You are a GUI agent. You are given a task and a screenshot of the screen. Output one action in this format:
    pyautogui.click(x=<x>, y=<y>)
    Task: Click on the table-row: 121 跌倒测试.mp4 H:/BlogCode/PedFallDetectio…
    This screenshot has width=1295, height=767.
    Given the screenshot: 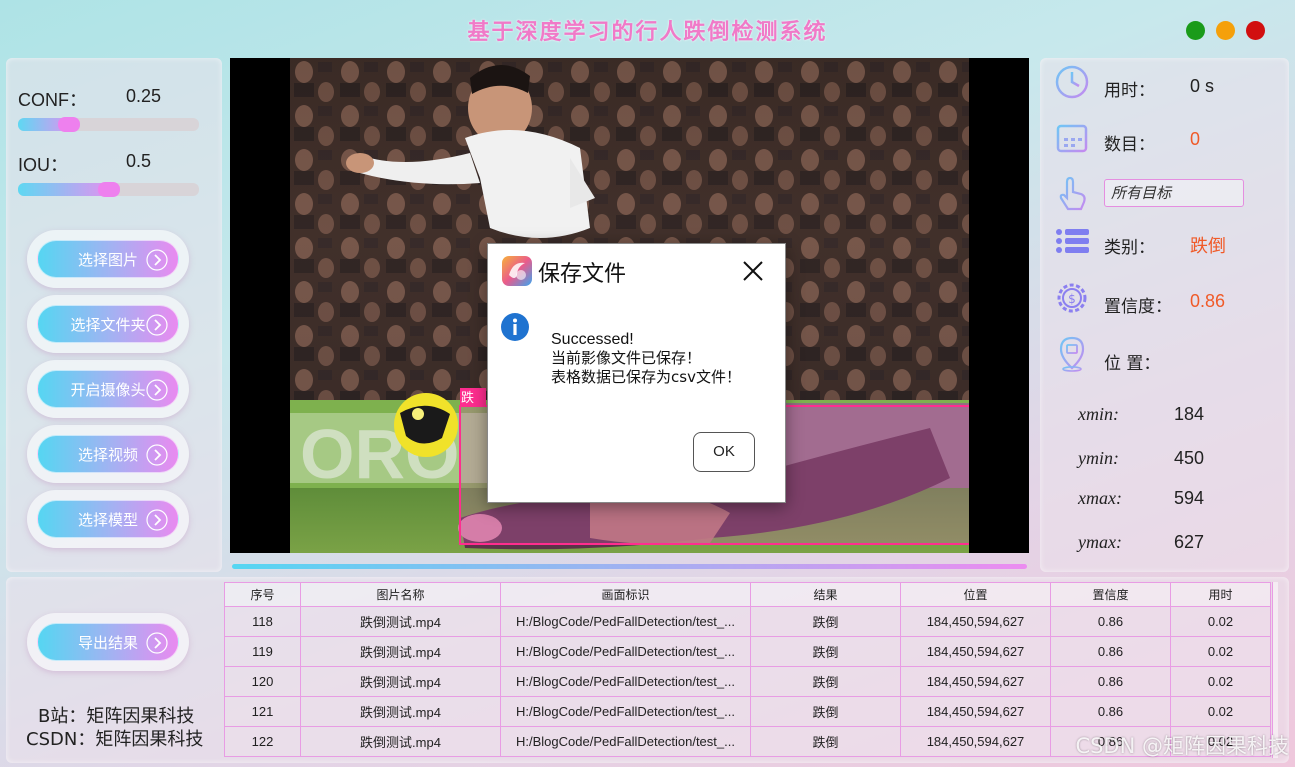 What is the action you would take?
    pyautogui.click(x=747, y=711)
    